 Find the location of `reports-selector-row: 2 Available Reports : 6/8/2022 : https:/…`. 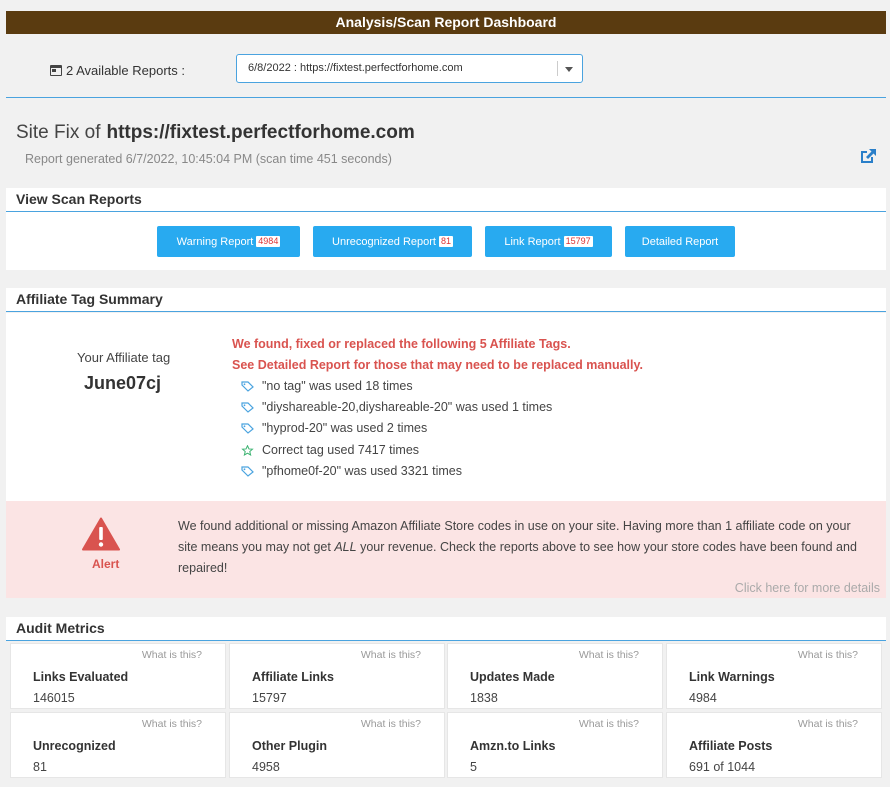

reports-selector-row: 2 Available Reports : 6/8/2022 : https:/… is located at coordinates (446, 73).